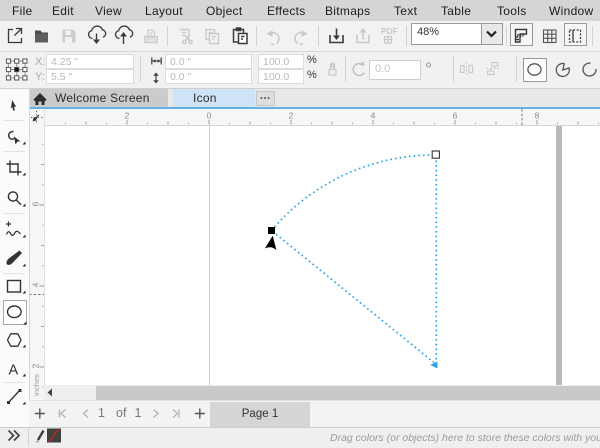  What do you see at coordinates (537, 116) in the screenshot?
I see `svg-text: 8` at bounding box center [537, 116].